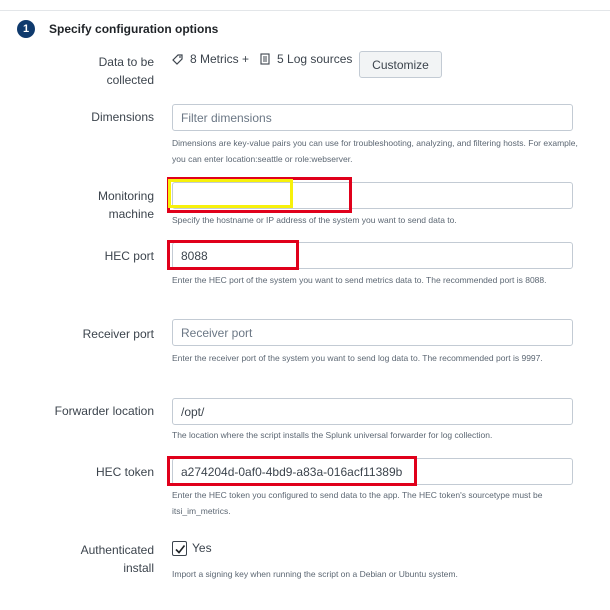 Image resolution: width=610 pixels, height=610 pixels. I want to click on data-collected-label: Data to be collected, so click(126, 71).